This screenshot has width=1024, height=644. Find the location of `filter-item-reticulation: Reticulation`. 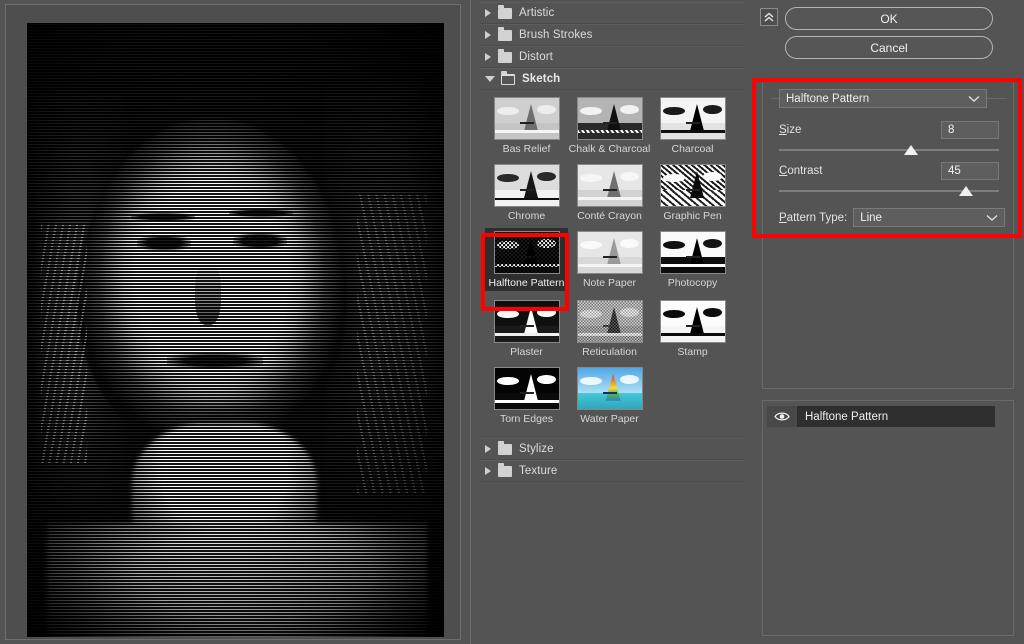

filter-item-reticulation: Reticulation is located at coordinates (609, 329).